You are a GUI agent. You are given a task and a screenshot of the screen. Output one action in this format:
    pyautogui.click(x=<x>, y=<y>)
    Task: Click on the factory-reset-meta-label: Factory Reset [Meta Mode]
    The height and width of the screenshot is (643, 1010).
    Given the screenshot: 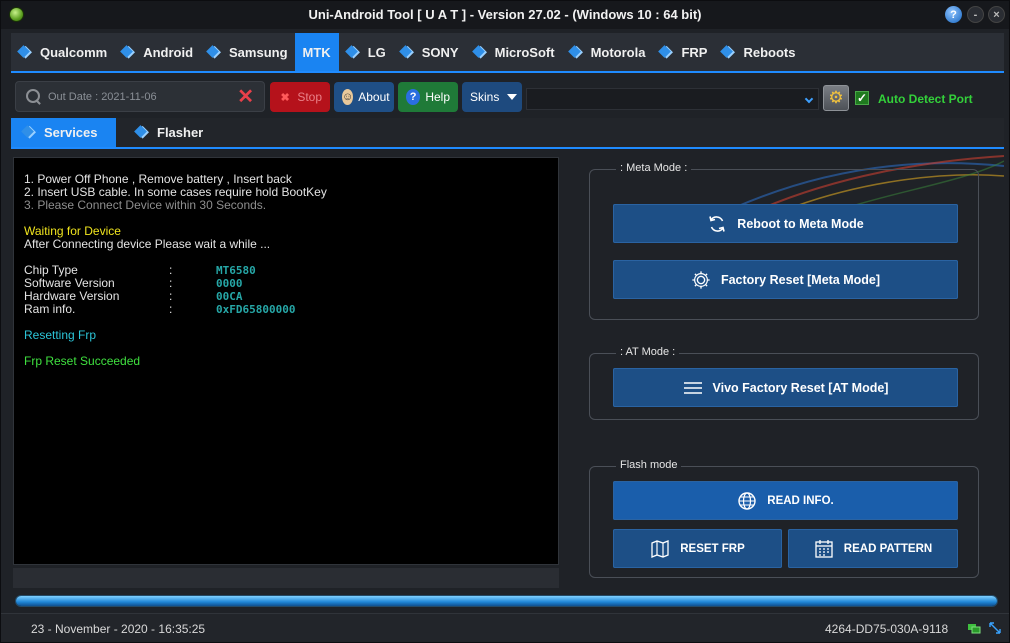 What is the action you would take?
    pyautogui.click(x=800, y=279)
    